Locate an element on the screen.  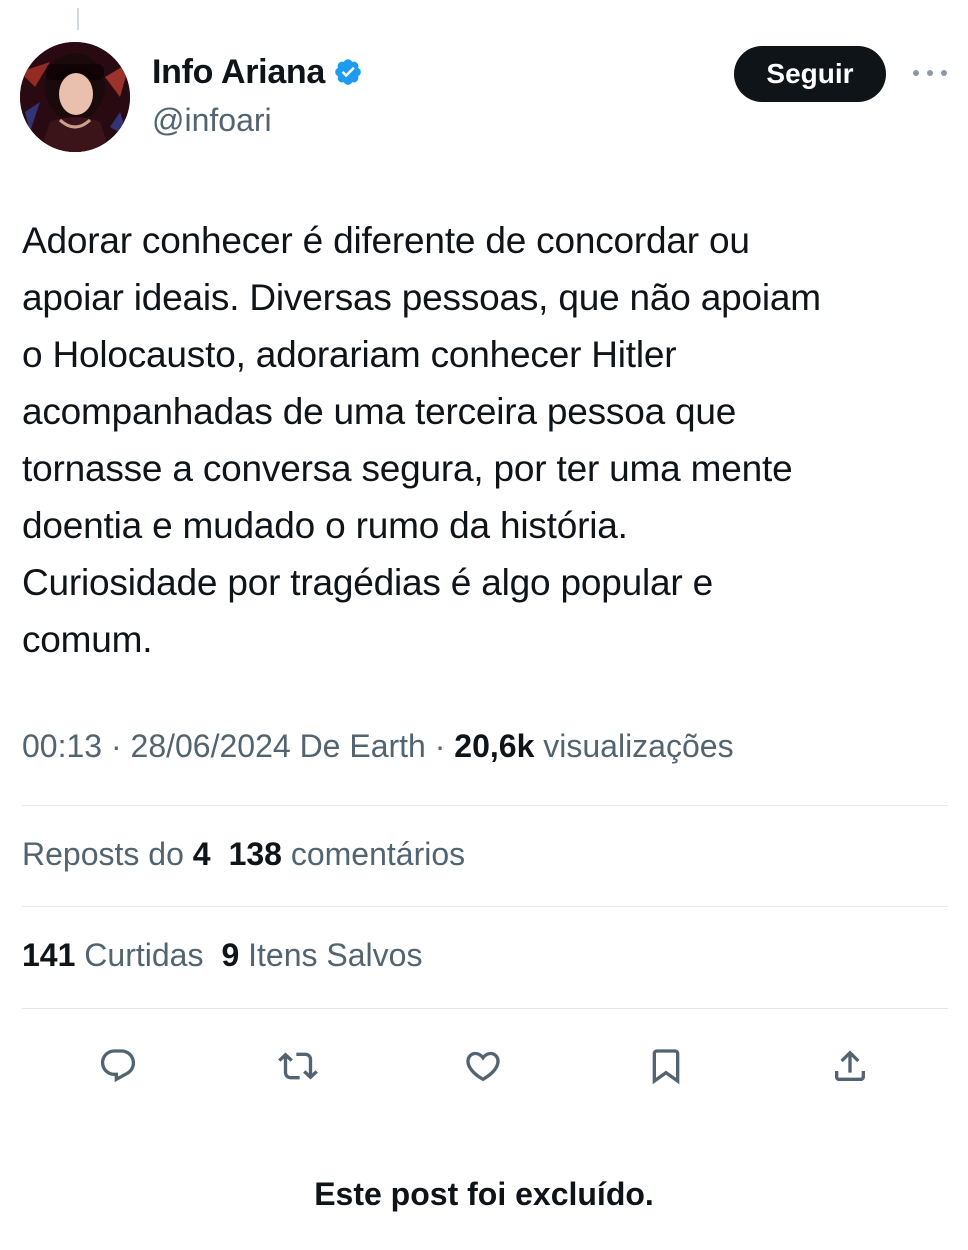
reposts-stat: Reposts do 4 is located at coordinates (116, 854).